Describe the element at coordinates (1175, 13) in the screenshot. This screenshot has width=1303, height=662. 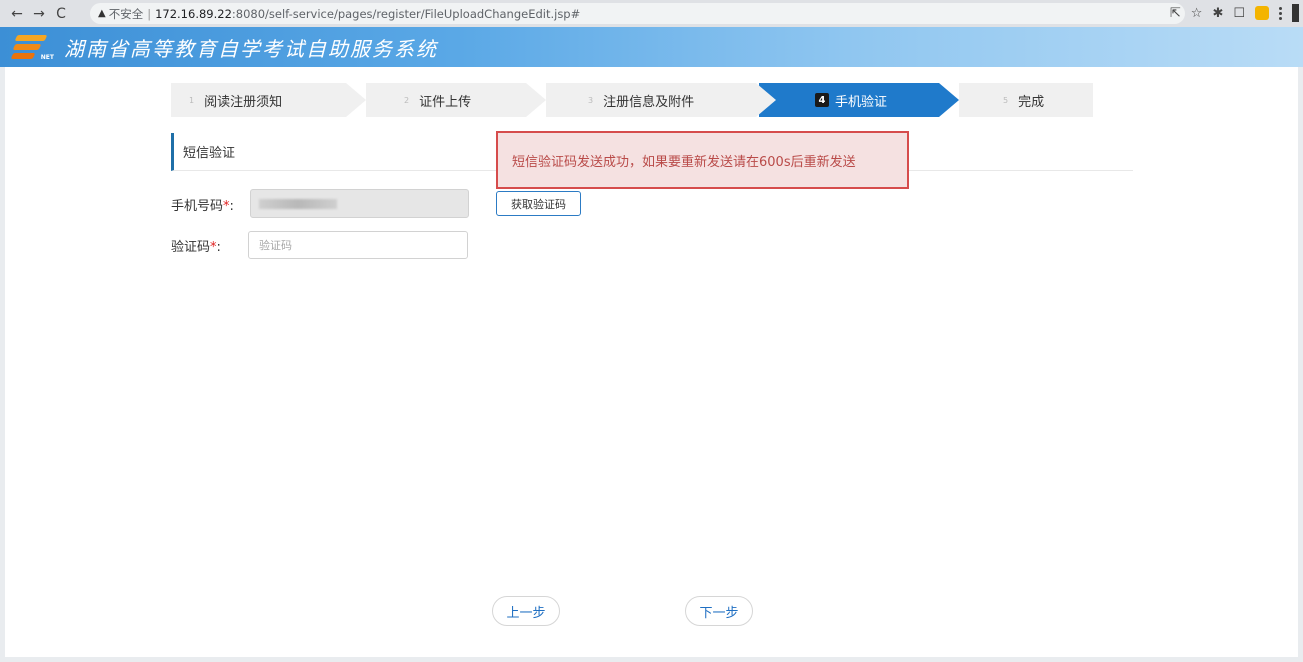
I see `share-icon: ⇱` at that location.